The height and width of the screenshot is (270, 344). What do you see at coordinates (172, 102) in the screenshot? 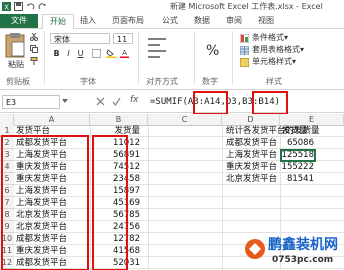
I see `formula-bar: E3 fx =SUMIF(A3:A14,D3,B3:B14)` at bounding box center [172, 102].